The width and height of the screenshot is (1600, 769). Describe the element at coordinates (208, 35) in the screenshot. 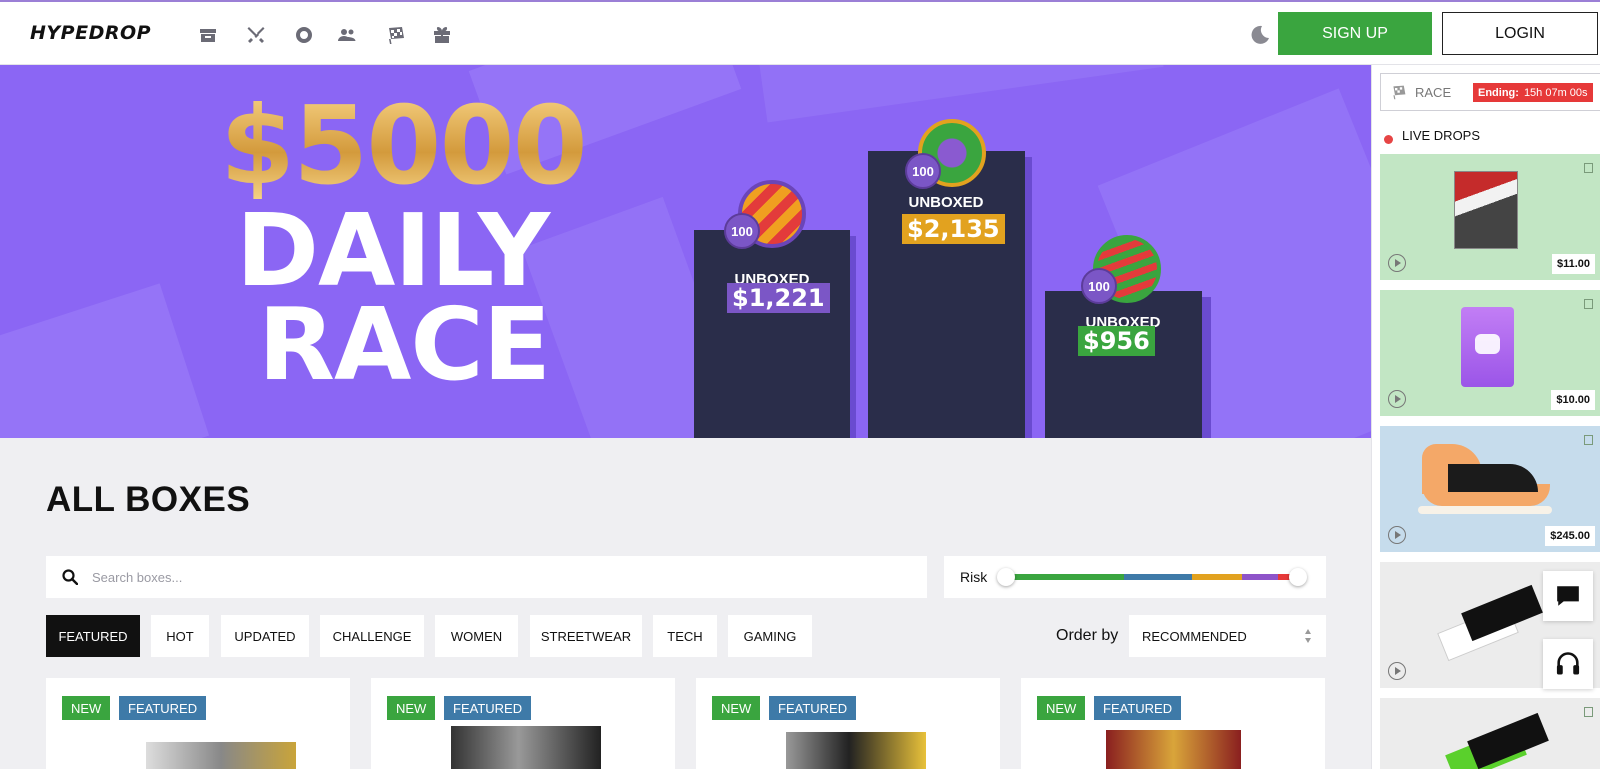

I see `boxes-icon` at that location.